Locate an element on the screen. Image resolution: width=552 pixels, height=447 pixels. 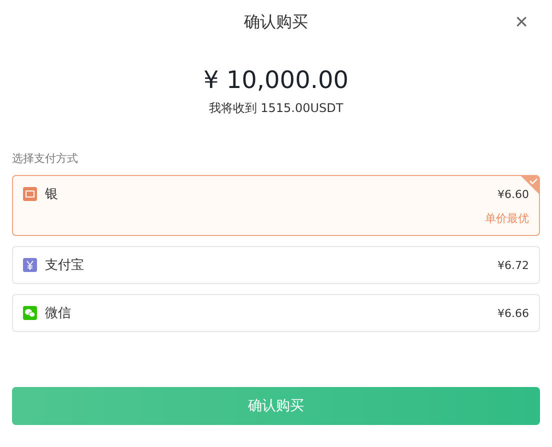
payment-name: 支付宝 is located at coordinates (65, 265).